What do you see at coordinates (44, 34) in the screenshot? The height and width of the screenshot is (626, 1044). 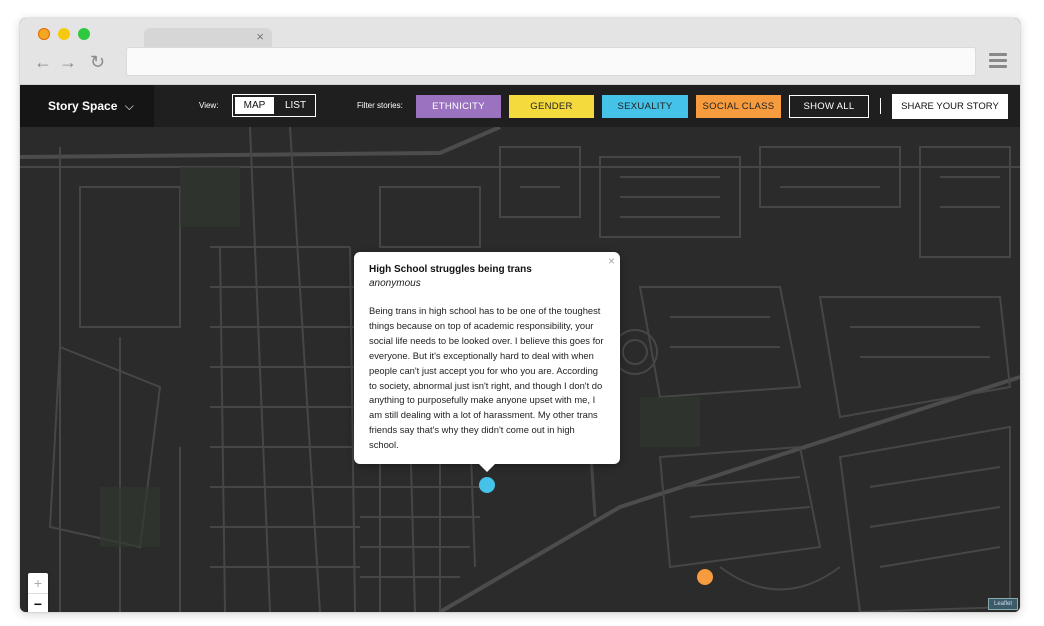 I see `window-close-dot` at bounding box center [44, 34].